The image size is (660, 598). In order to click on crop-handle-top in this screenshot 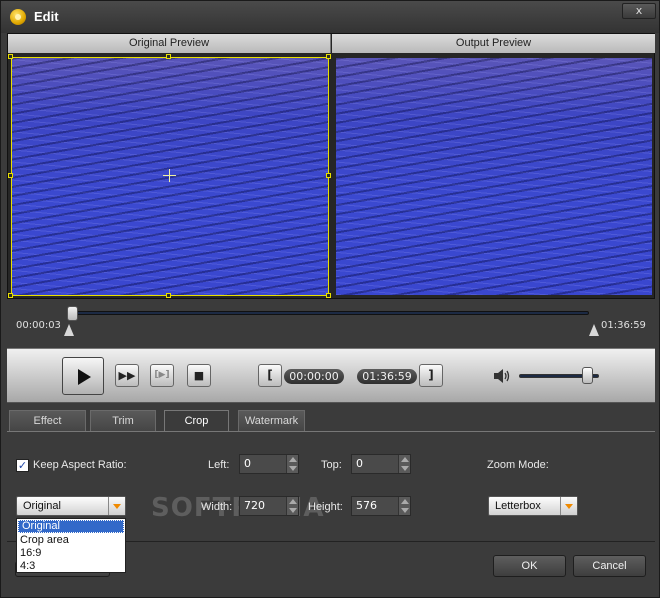, I will do `click(168, 56)`.